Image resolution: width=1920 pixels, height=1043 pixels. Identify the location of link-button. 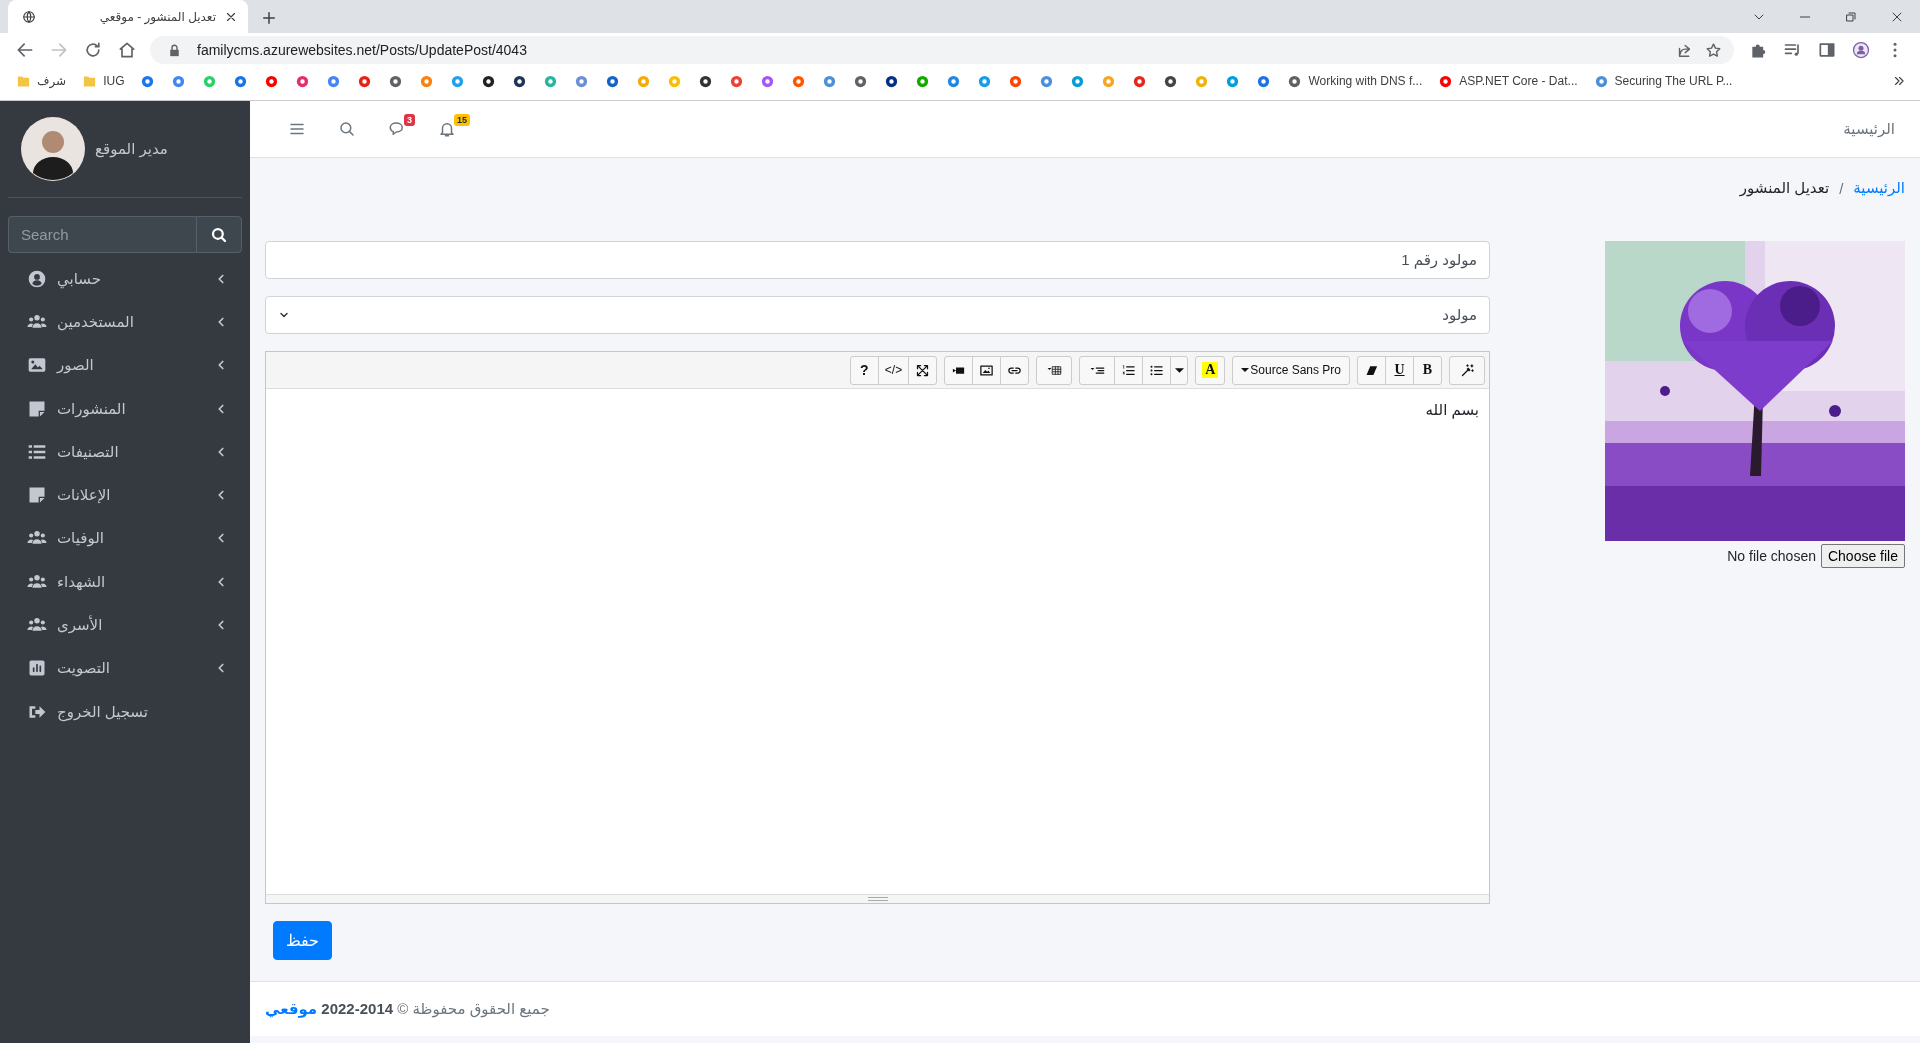
(1015, 370).